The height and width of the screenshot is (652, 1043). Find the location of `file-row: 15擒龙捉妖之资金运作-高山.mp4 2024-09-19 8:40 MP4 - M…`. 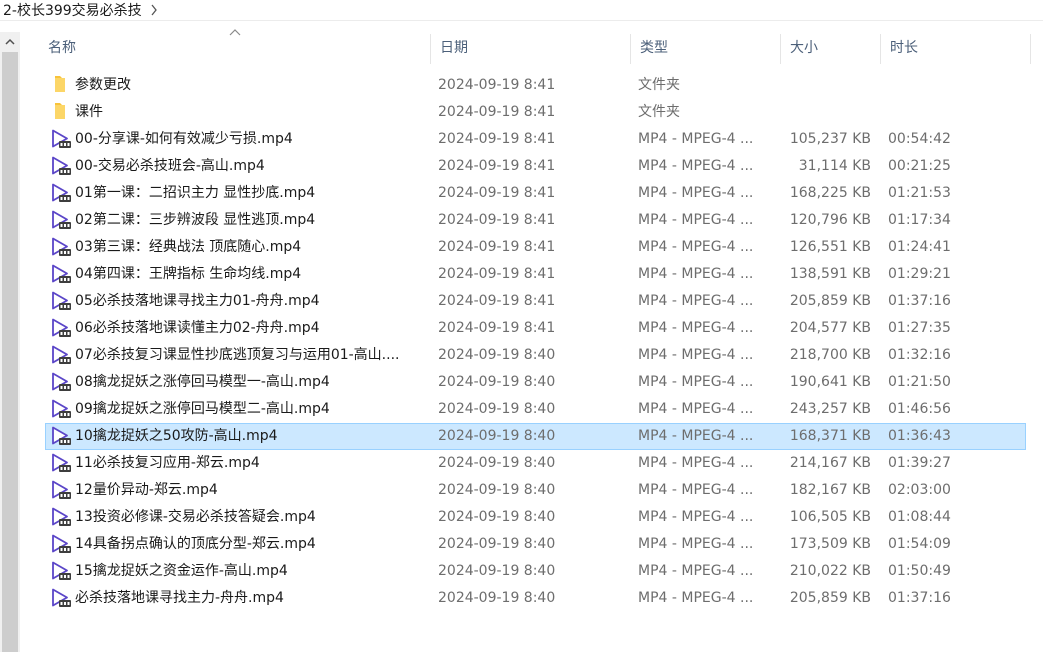

file-row: 15擒龙捉妖之资金运作-高山.mp4 2024-09-19 8:40 MP4 - M… is located at coordinates (535, 571).